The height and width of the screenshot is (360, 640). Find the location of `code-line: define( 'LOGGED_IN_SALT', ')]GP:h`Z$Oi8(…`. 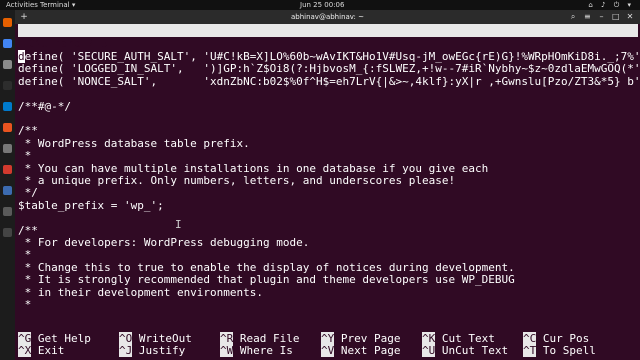

code-line: define( 'LOGGED_IN_SALT', ')]GP:h`Z$Oi8(… is located at coordinates (329, 68).